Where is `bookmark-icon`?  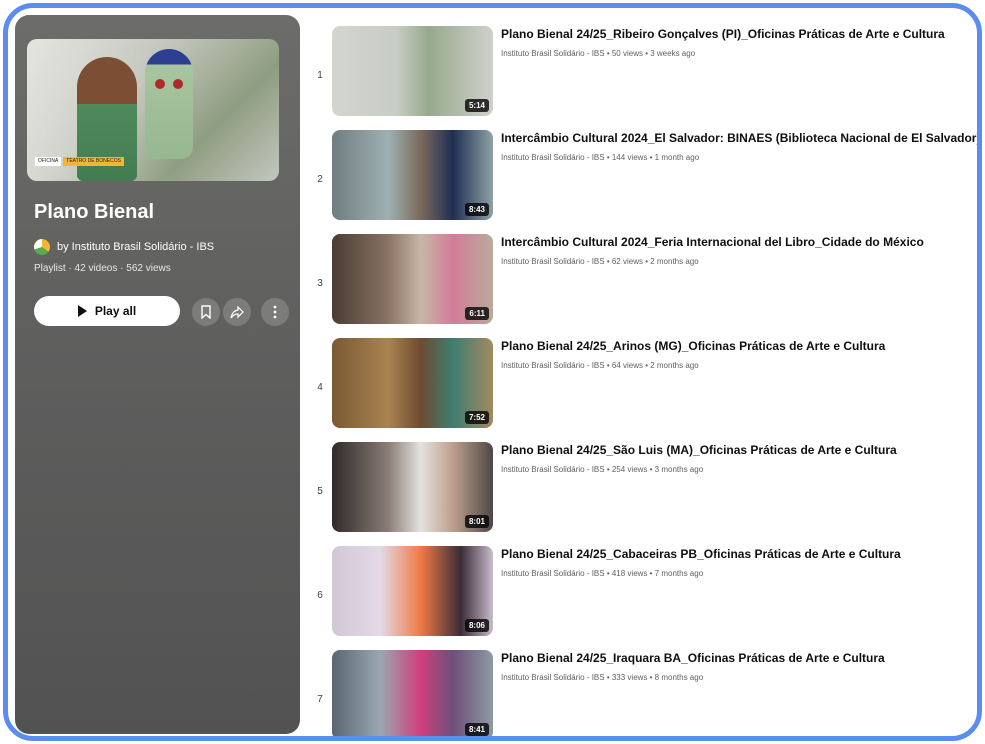 bookmark-icon is located at coordinates (206, 312).